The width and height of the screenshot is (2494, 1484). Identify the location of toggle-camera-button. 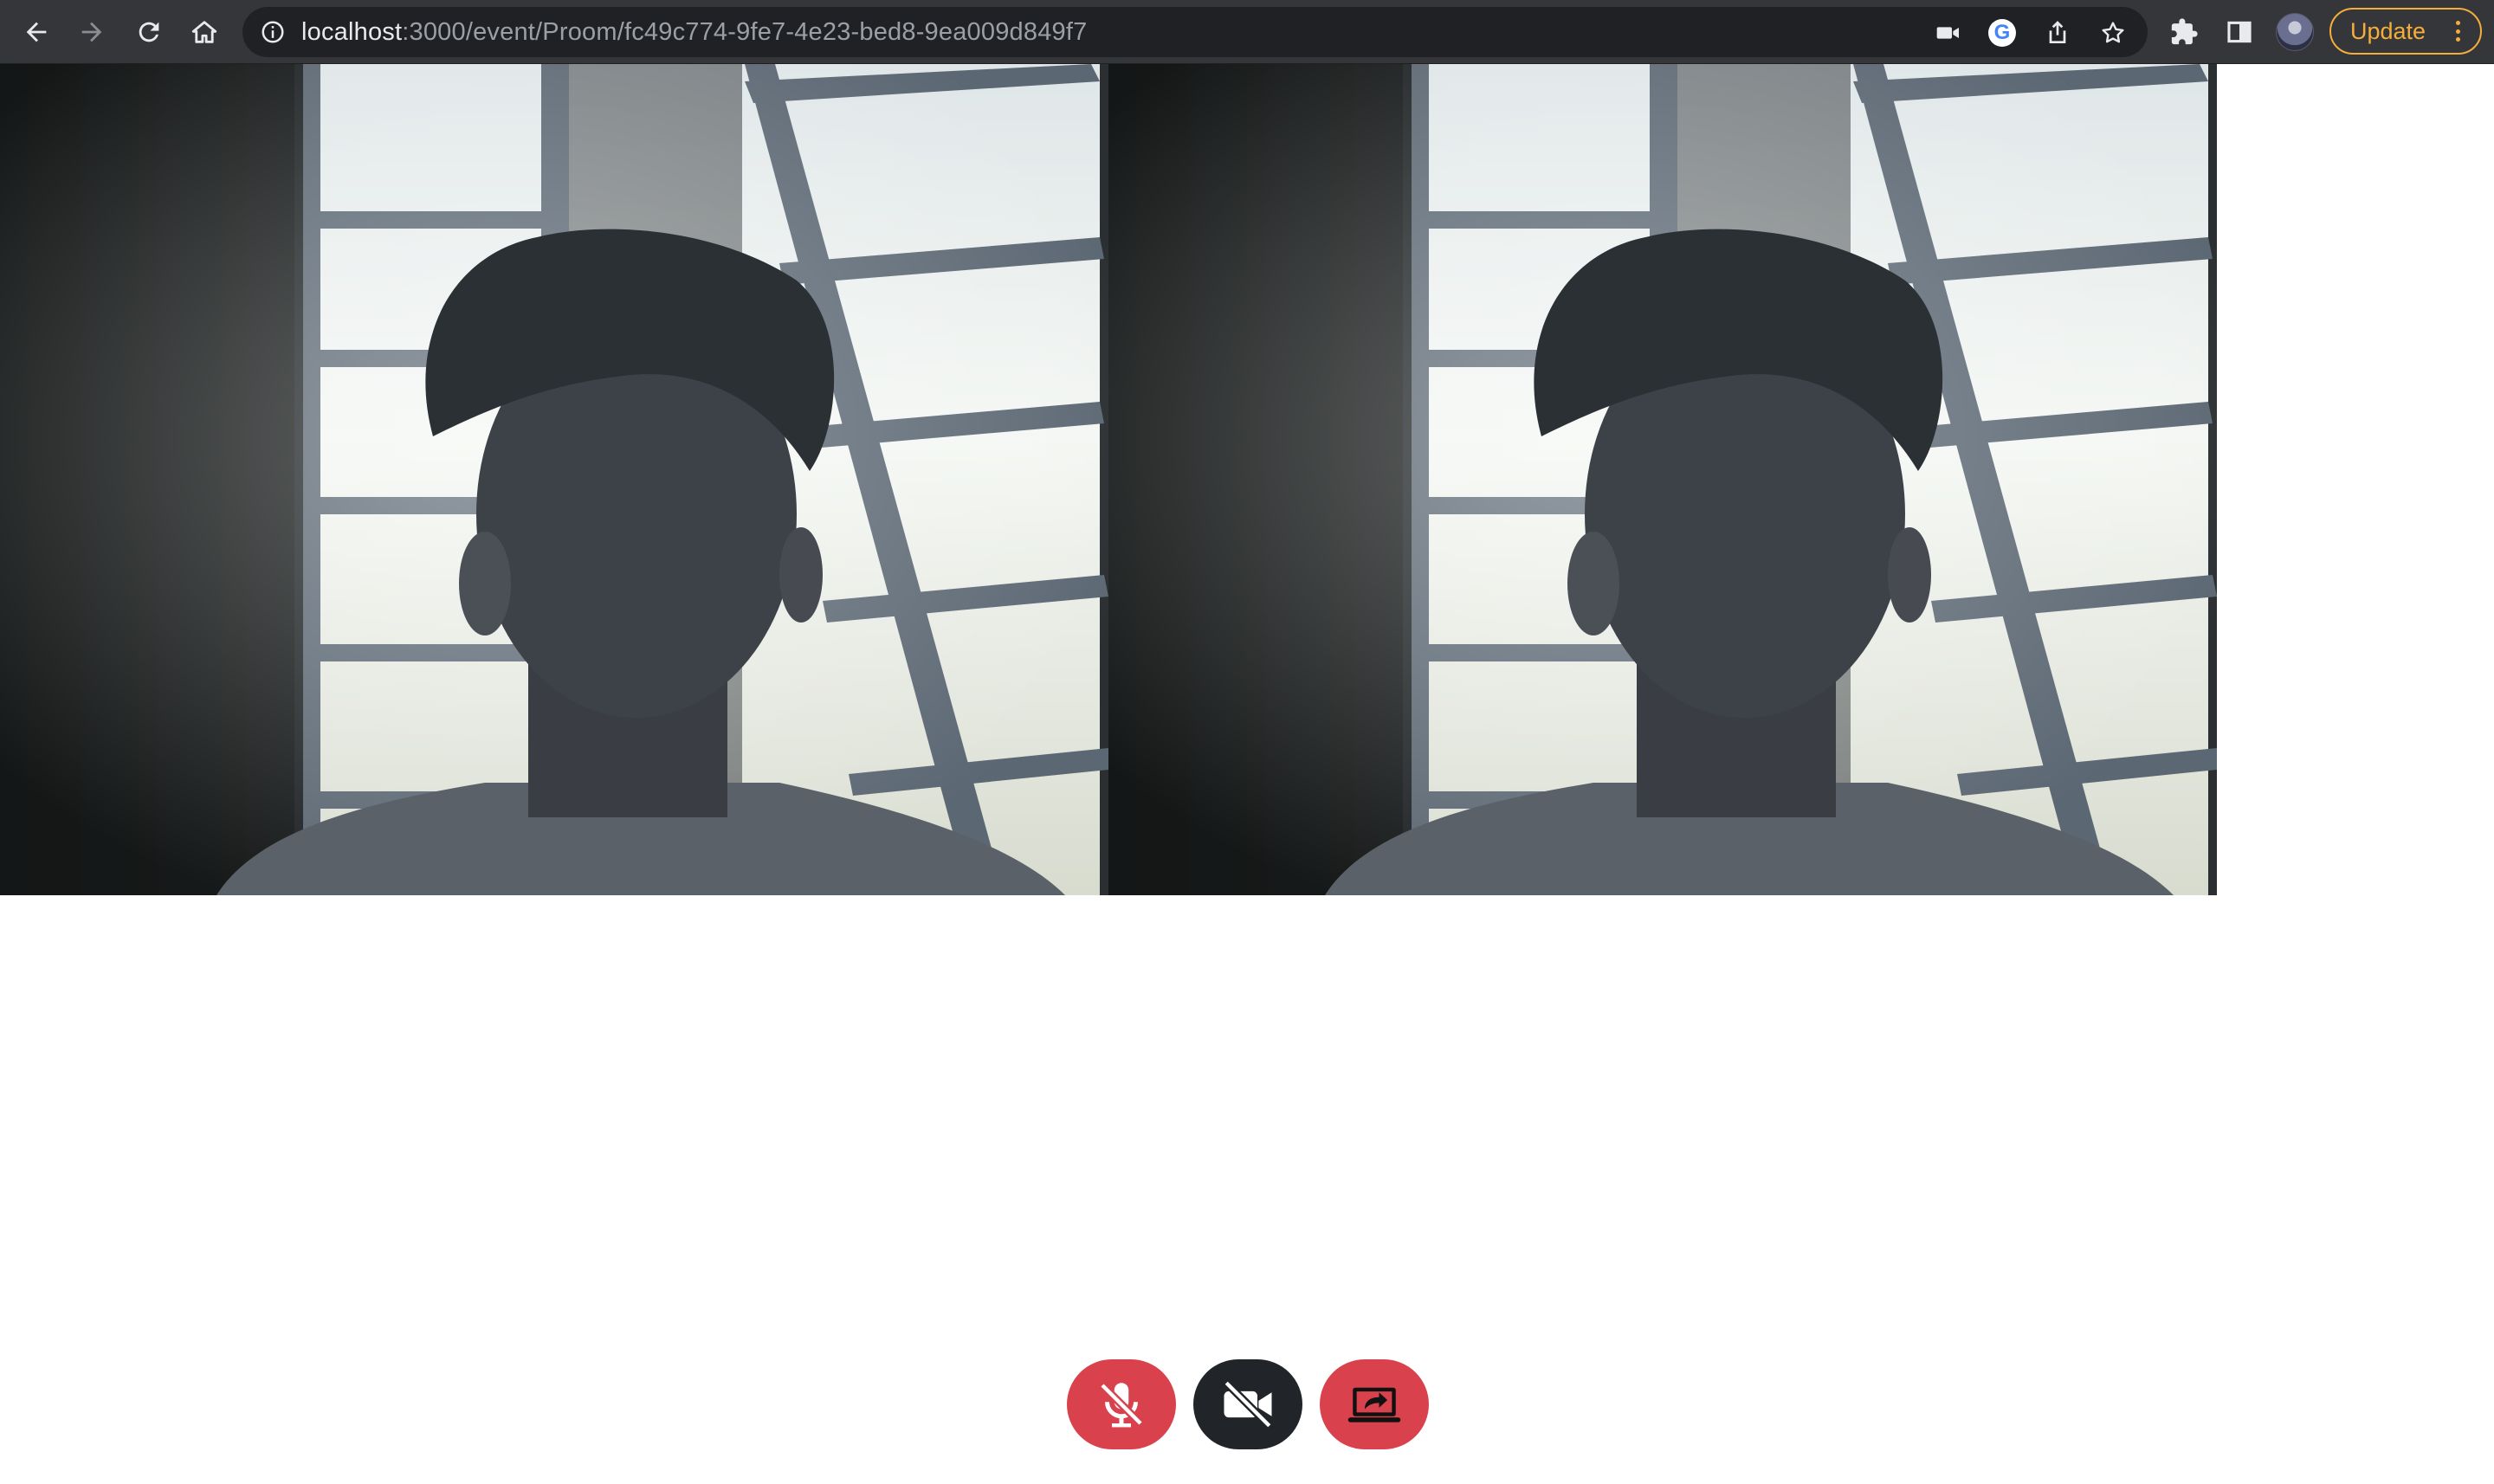
(1247, 1404).